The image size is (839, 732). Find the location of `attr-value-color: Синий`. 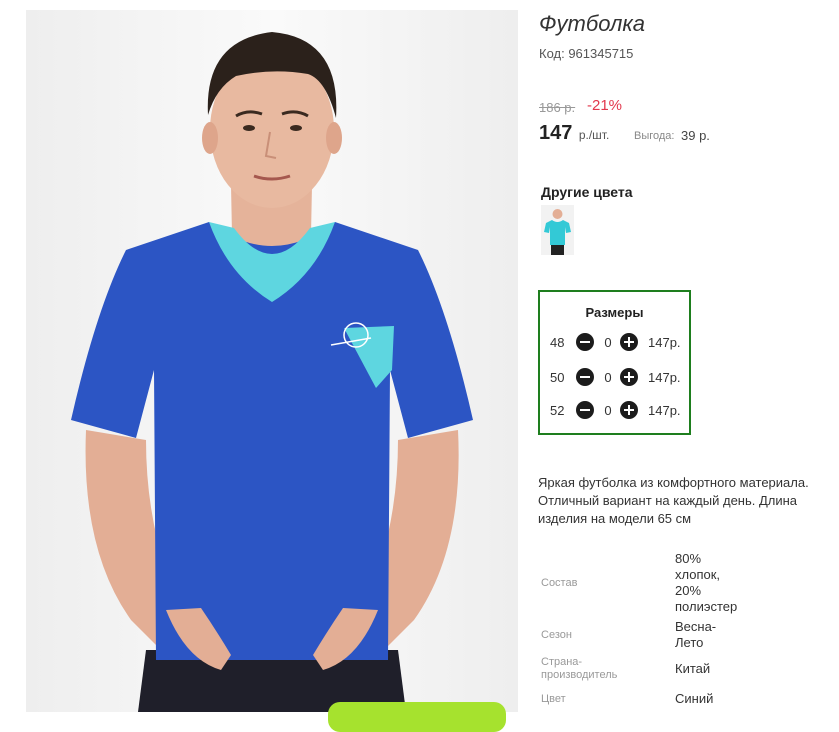

attr-value-color: Синий is located at coordinates (694, 699).